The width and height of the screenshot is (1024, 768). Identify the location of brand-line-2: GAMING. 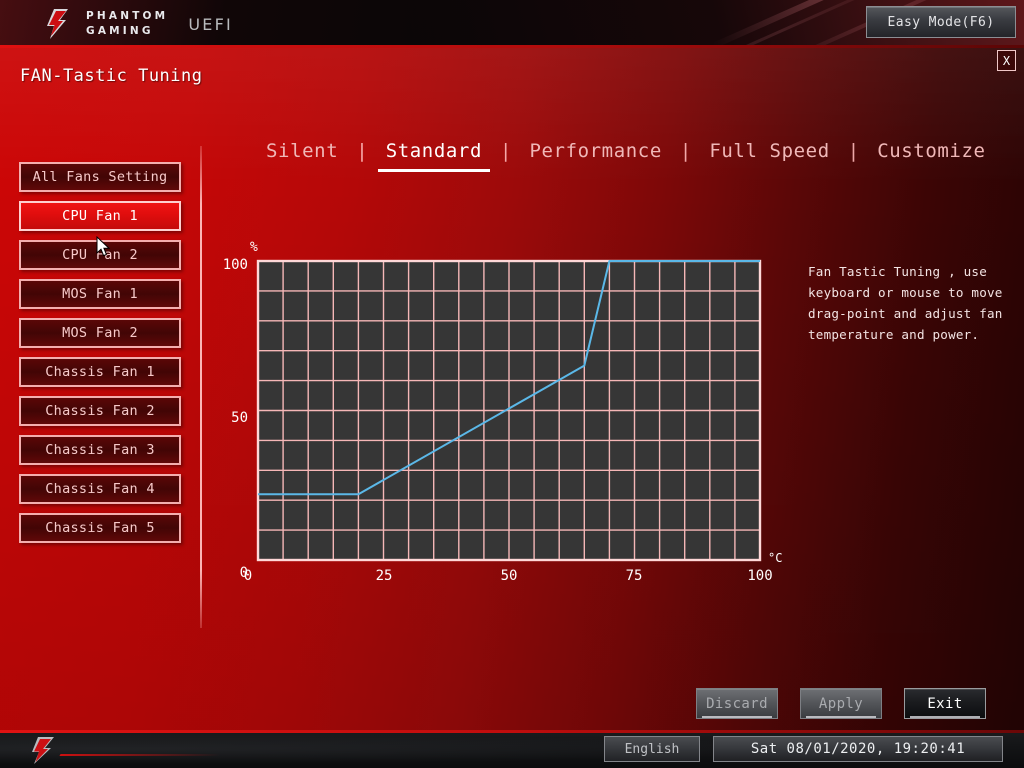
(120, 31).